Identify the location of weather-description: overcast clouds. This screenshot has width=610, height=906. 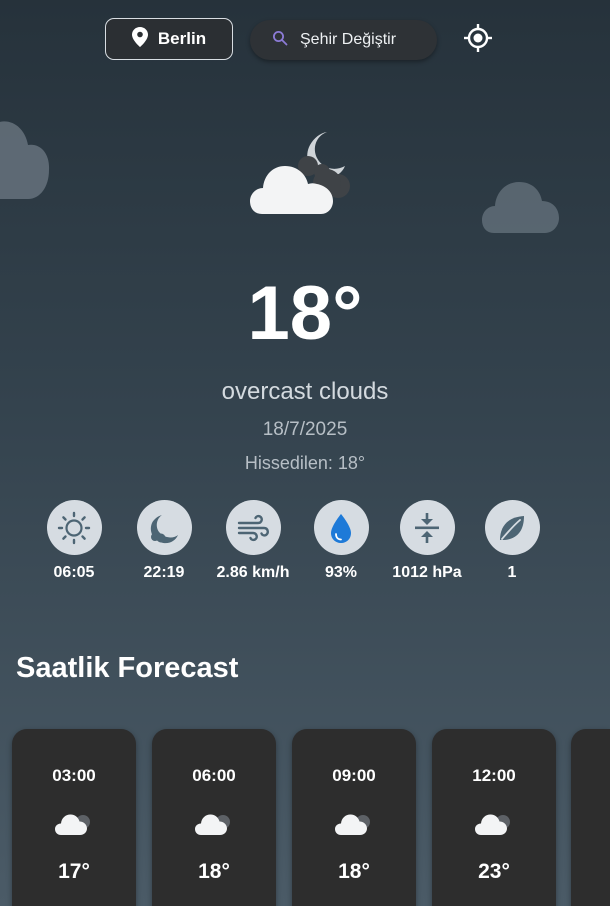
(305, 391).